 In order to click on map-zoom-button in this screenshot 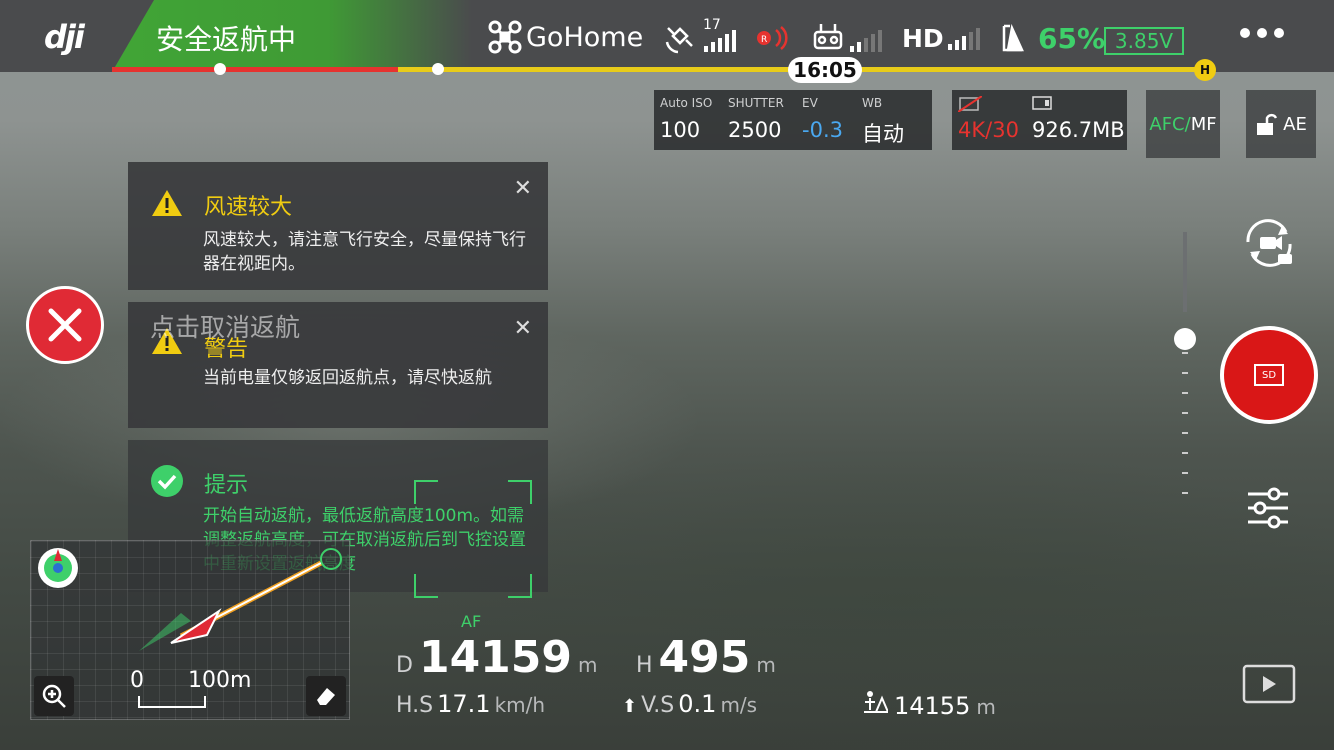, I will do `click(54, 696)`.